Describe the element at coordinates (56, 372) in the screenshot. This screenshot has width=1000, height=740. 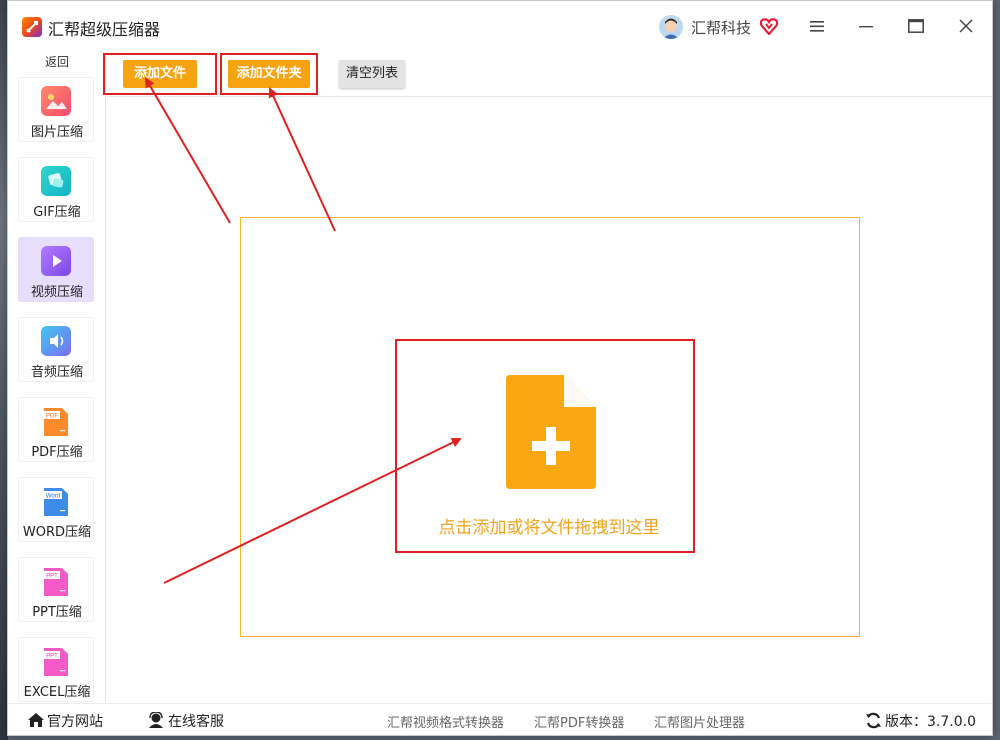
I see `sidebar-item-label: 音频压缩` at that location.